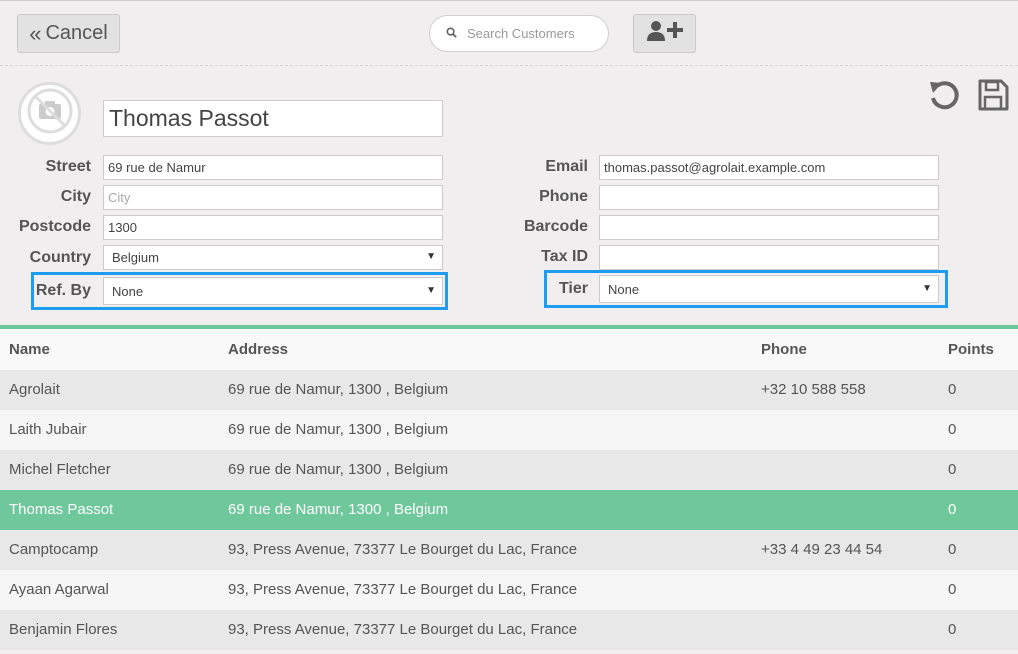  Describe the element at coordinates (509, 349) in the screenshot. I see `customer-list-header: Name Address Phone Points` at that location.